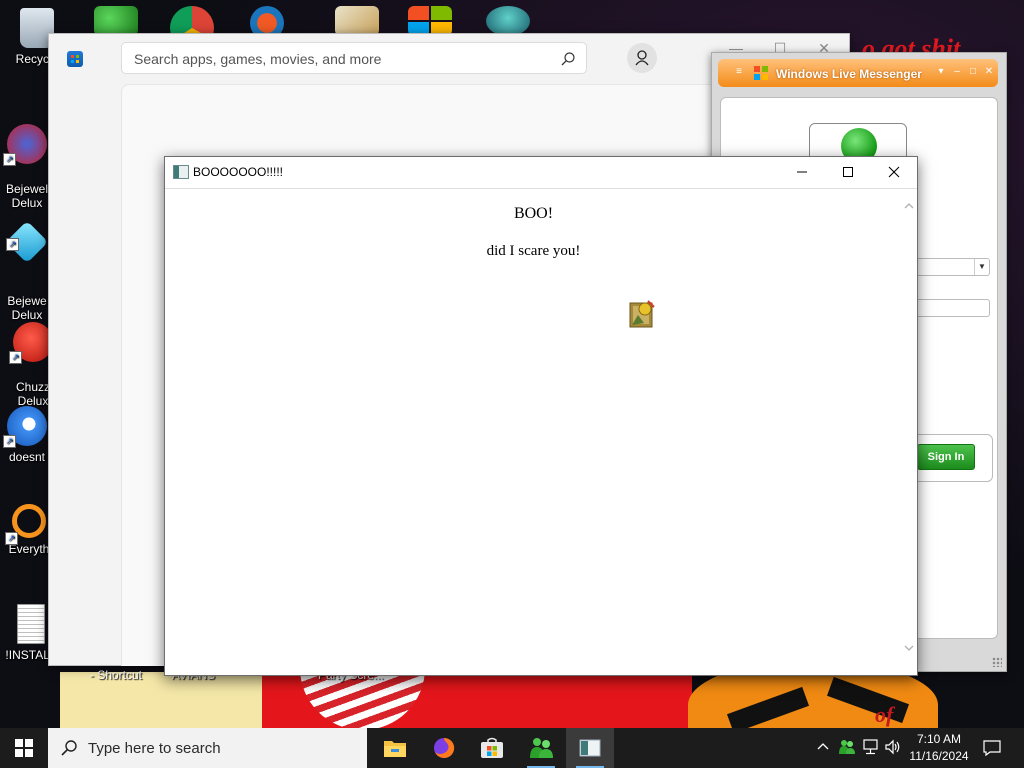 This screenshot has width=1024, height=768. What do you see at coordinates (761, 73) in the screenshot?
I see `windows-flag-icon` at bounding box center [761, 73].